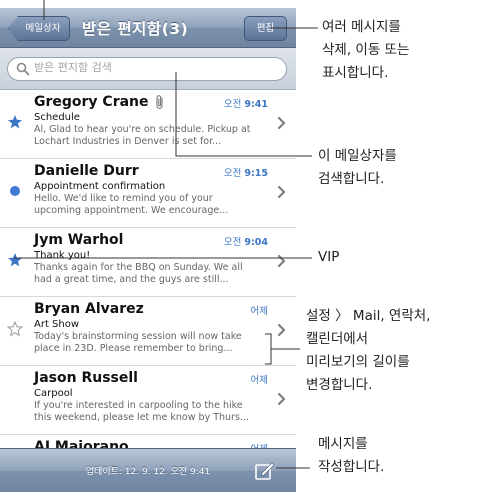  I want to click on callout-vip: VIP, so click(329, 257).